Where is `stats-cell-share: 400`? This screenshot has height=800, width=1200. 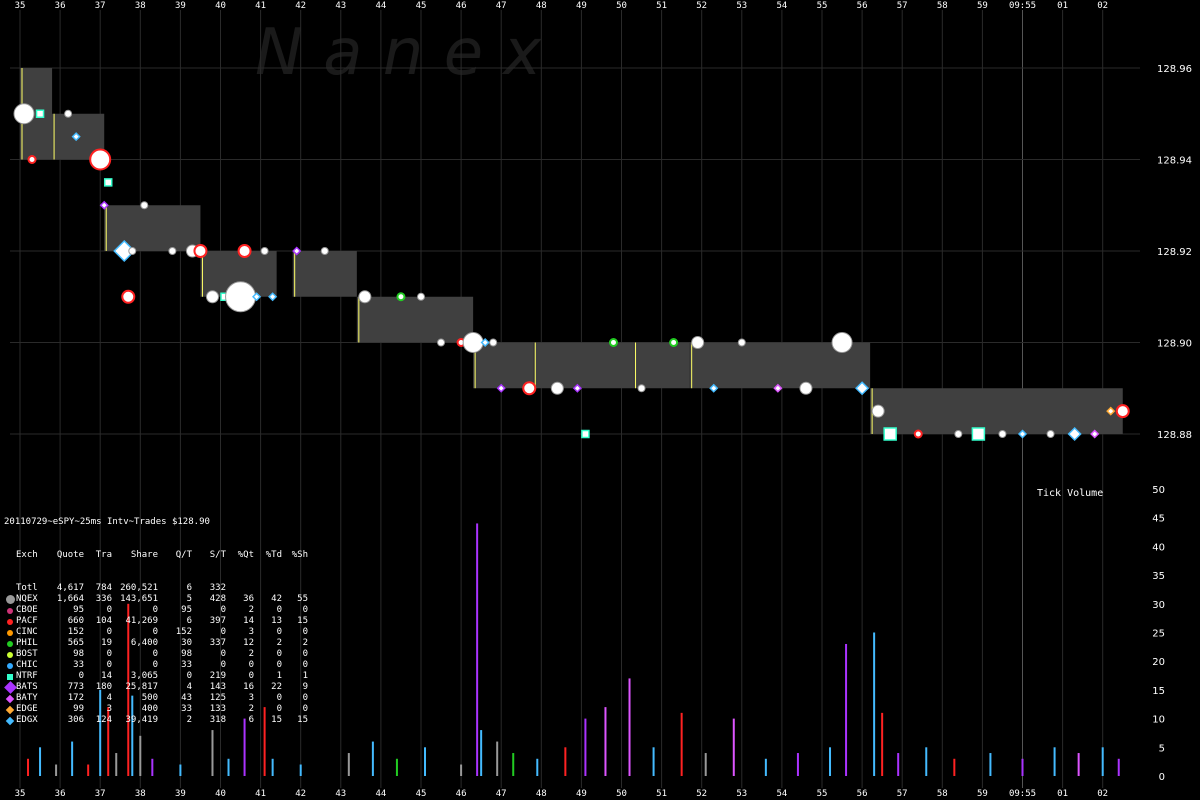
stats-cell-share: 400 is located at coordinates (149, 709).